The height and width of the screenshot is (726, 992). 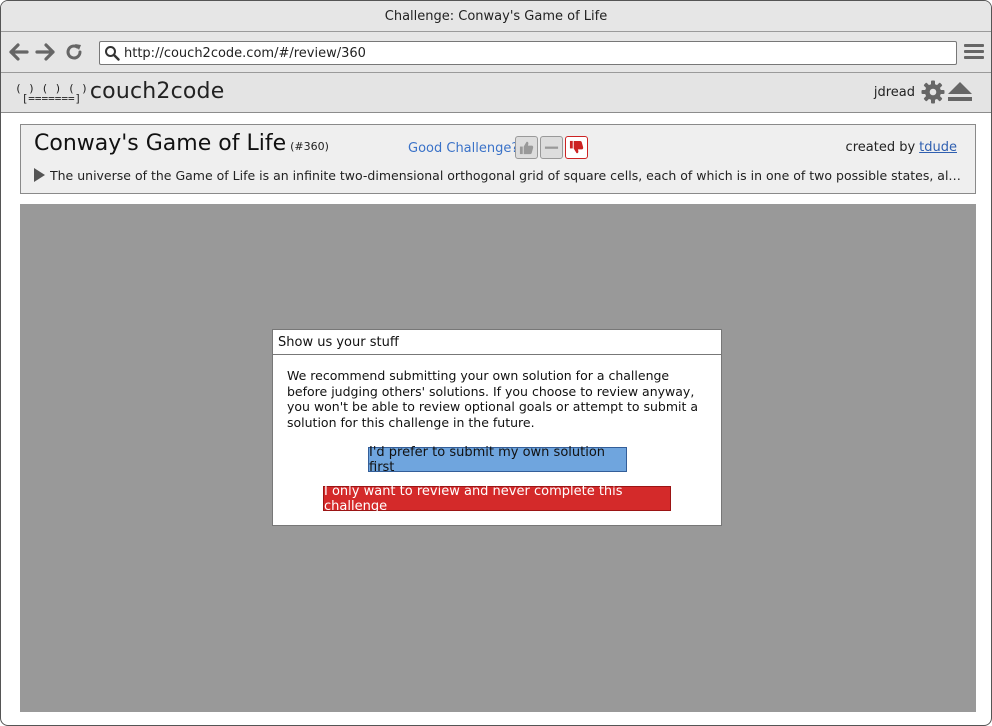 I want to click on logo-text: couch2code, so click(x=157, y=91).